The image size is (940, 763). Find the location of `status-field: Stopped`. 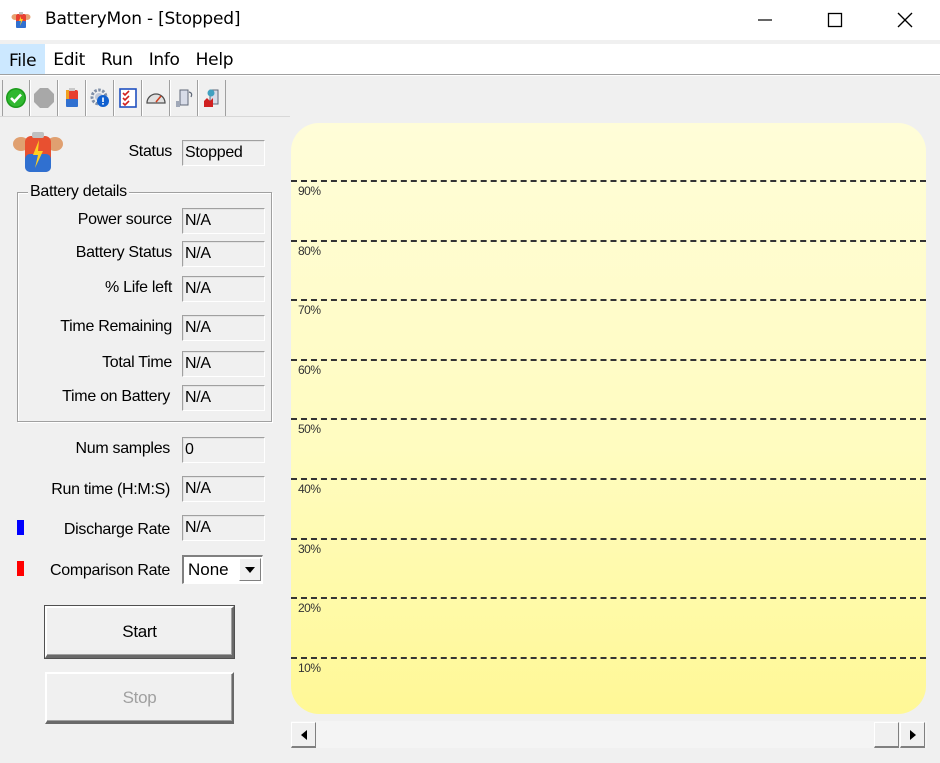

status-field: Stopped is located at coordinates (223, 153).